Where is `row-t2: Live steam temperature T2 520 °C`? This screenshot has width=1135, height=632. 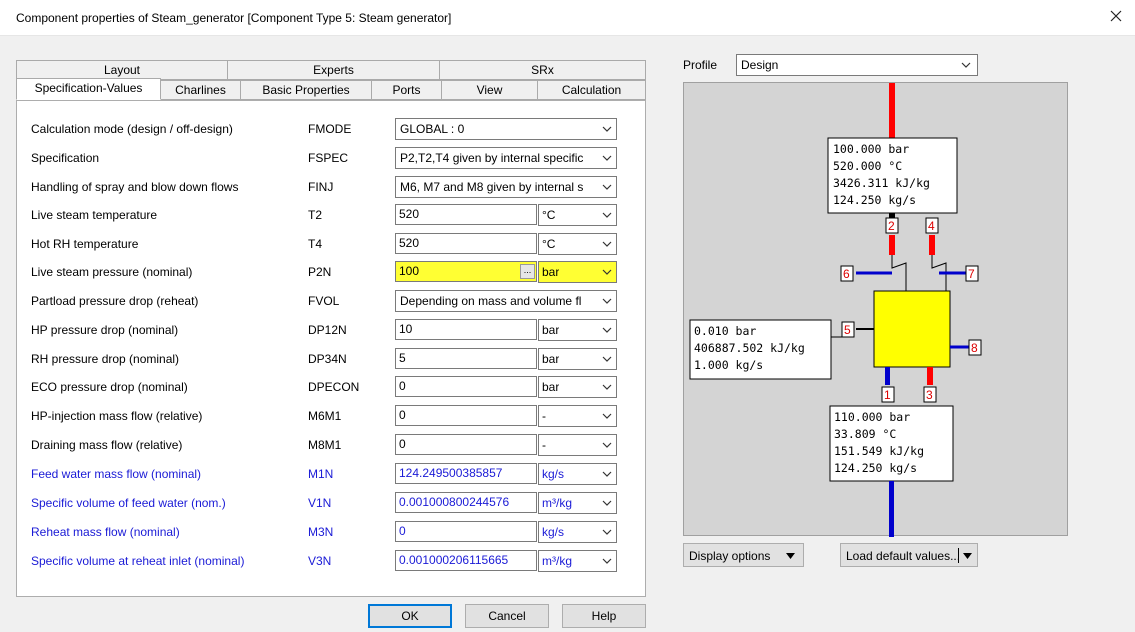
row-t2: Live steam temperature T2 520 °C is located at coordinates (332, 215).